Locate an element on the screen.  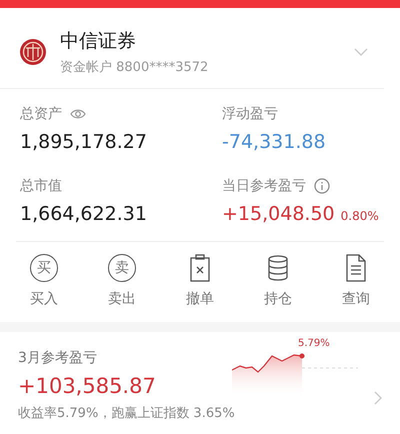
action-button: 撤单 is located at coordinates (200, 281).